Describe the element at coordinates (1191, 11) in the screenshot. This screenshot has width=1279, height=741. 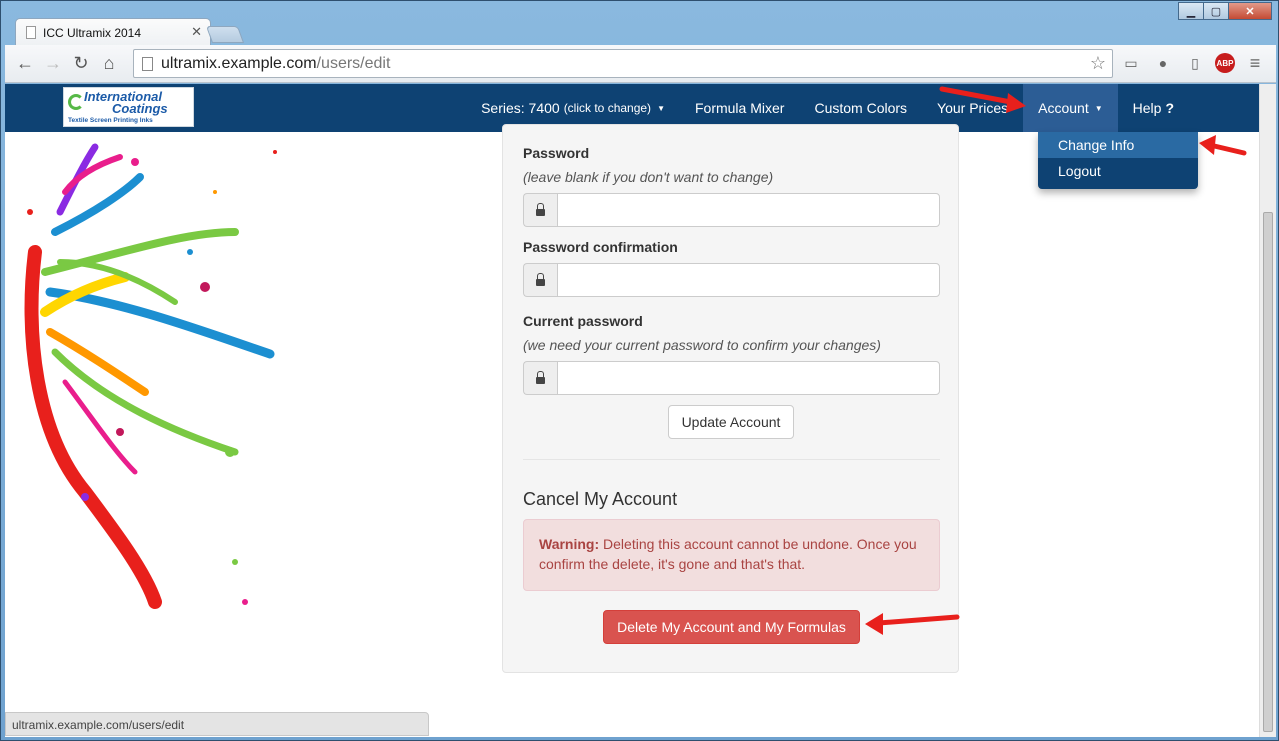
I see `minimize-button: ▁` at that location.